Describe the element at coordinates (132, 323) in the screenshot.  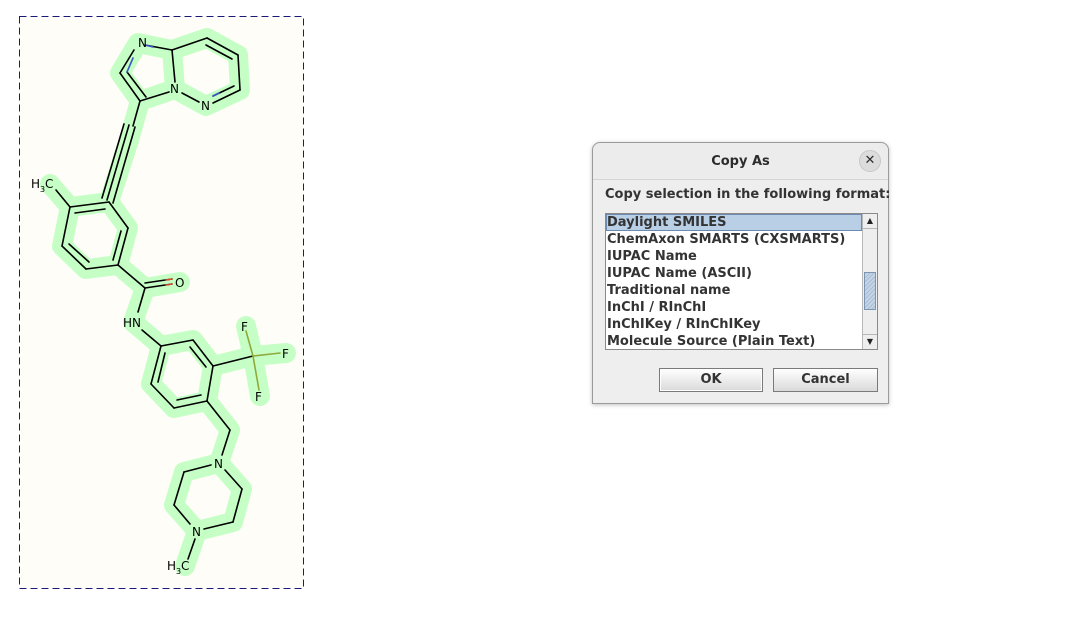
I see `atom-amide-n: HN` at that location.